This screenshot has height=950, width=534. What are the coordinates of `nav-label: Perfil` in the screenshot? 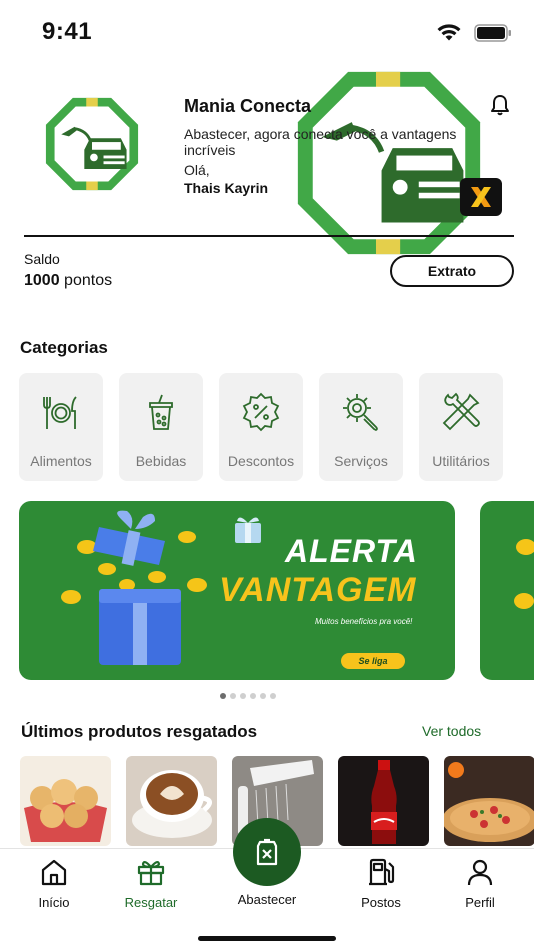 It's located at (480, 902).